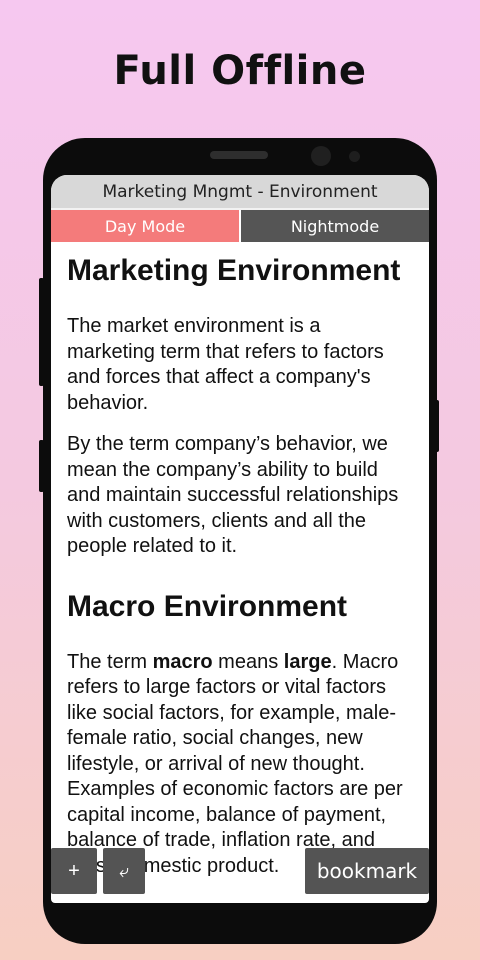 This screenshot has height=960, width=480. I want to click on camera, so click(321, 156).